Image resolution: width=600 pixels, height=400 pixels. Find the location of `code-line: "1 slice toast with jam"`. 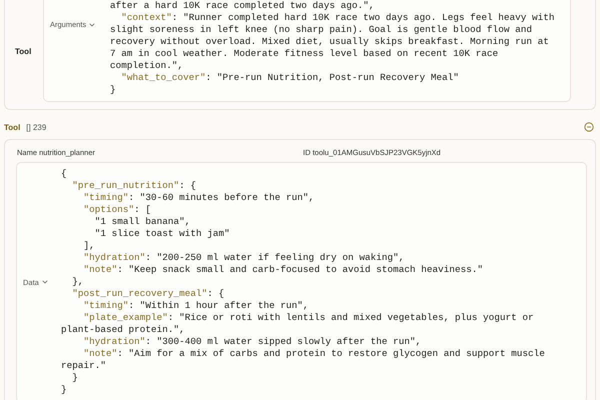

code-line: "1 slice toast with jam" is located at coordinates (162, 234).